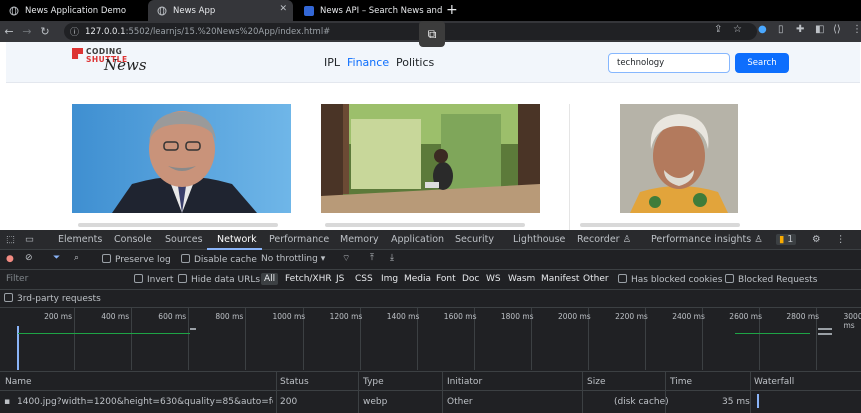 The width and height of the screenshot is (861, 413). What do you see at coordinates (220, 10) in the screenshot?
I see `tab-news-app: News App ✕` at bounding box center [220, 10].